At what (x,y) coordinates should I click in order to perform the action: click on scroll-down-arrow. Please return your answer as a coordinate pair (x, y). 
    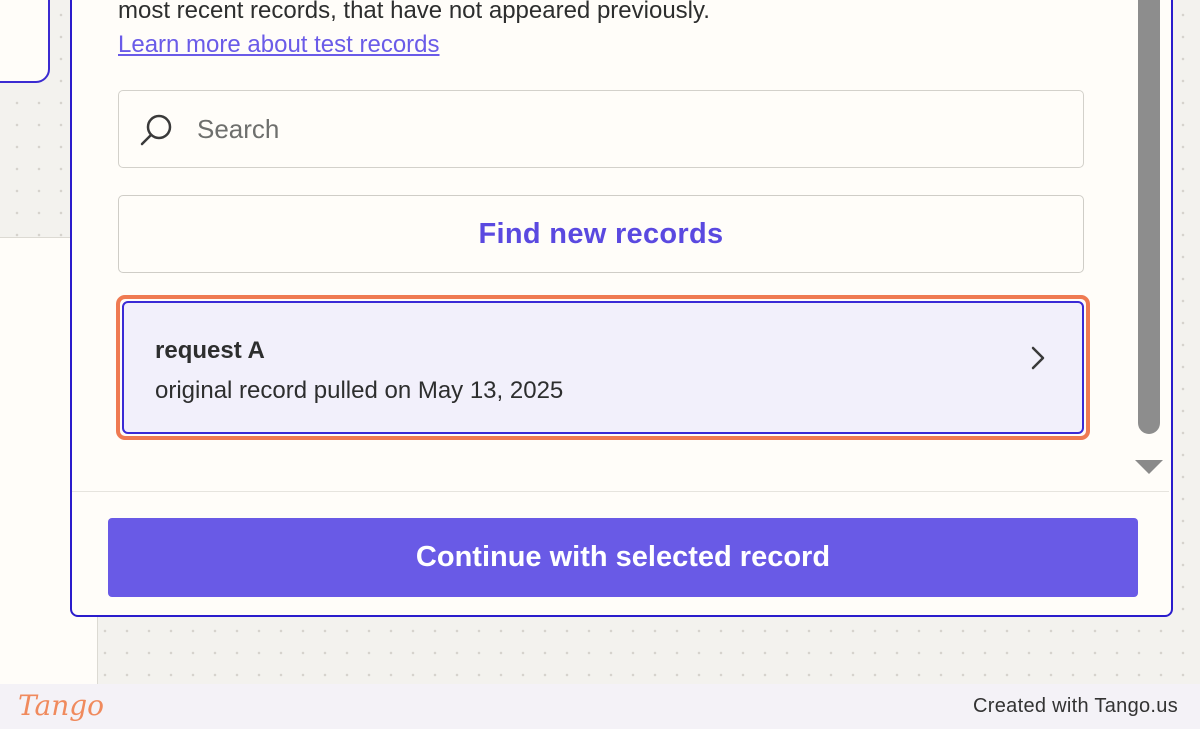
    Looking at the image, I should click on (1149, 467).